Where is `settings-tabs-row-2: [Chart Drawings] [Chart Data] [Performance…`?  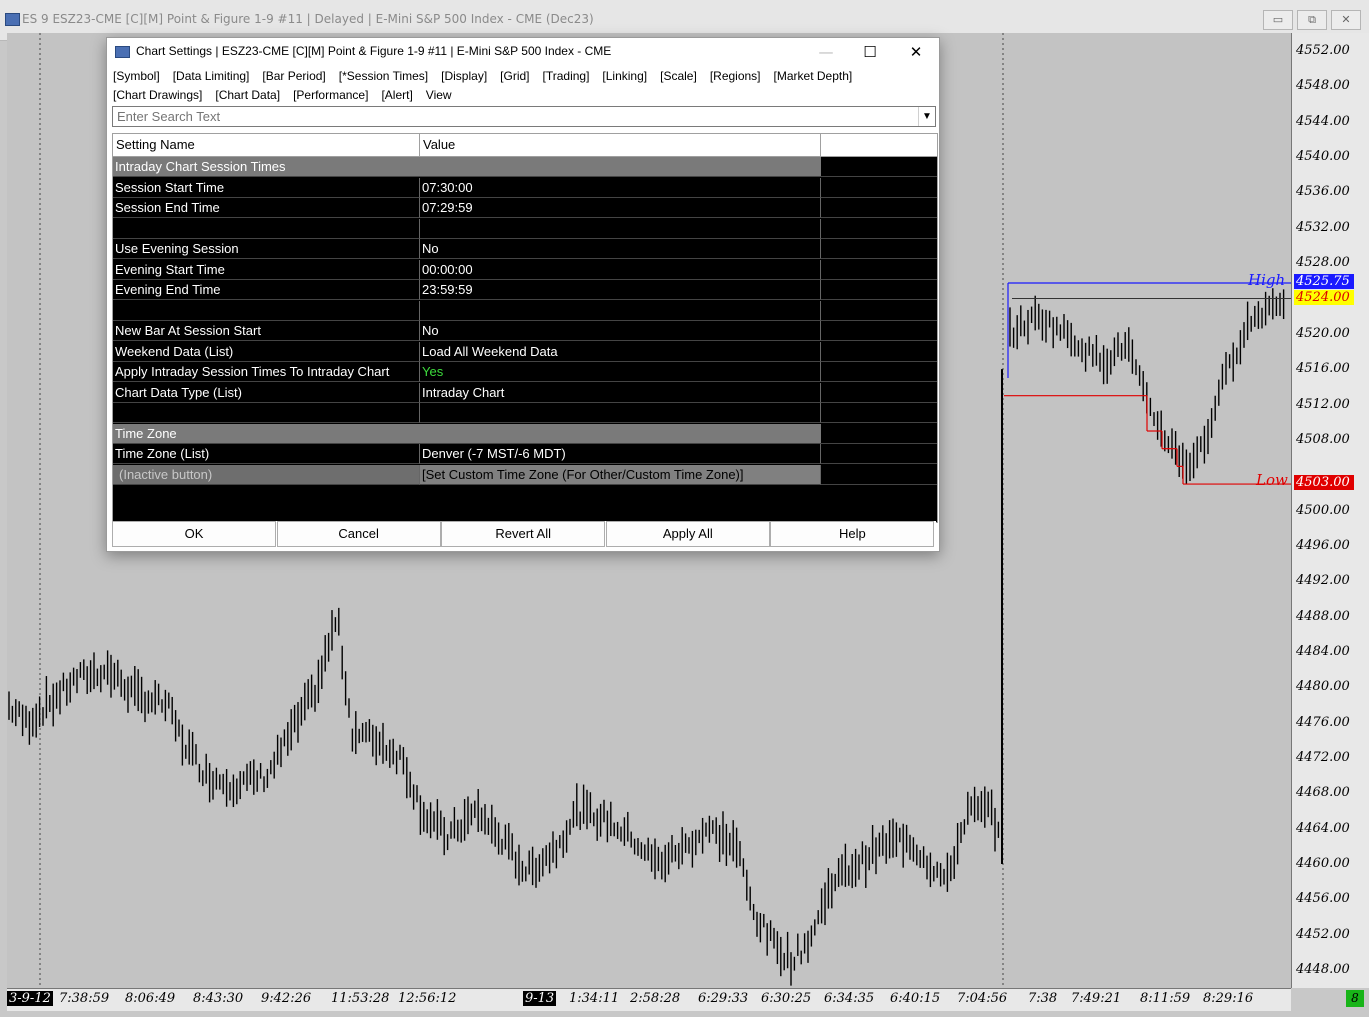
settings-tabs-row-2: [Chart Drawings] [Chart Data] [Performance… is located at coordinates (289, 95).